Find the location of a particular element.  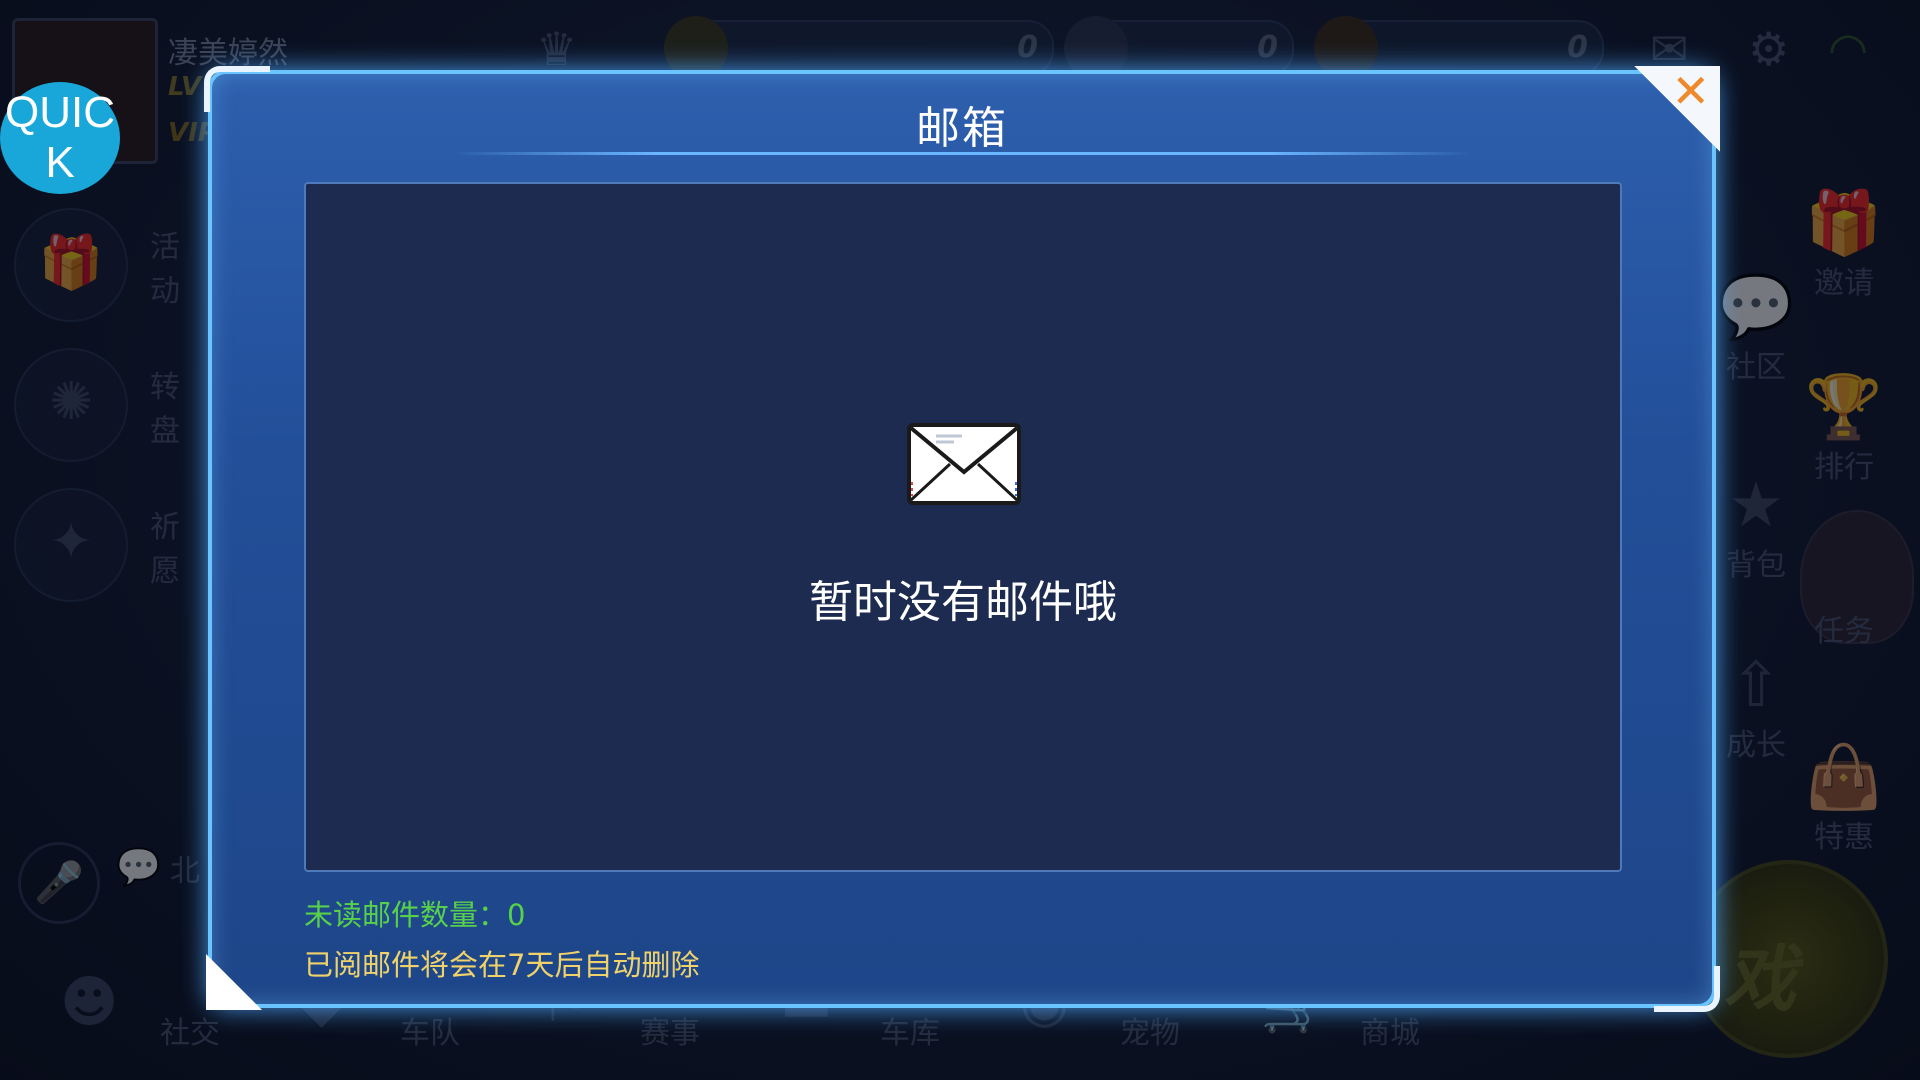

resource-medal: 0 is located at coordinates (859, 48).